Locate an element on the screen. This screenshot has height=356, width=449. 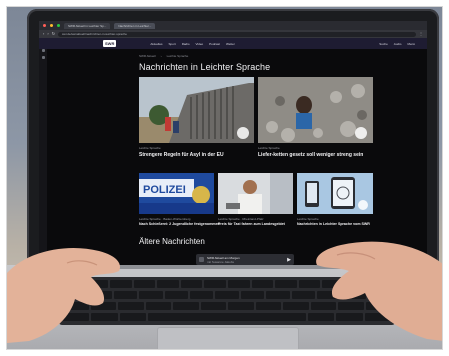
nav-item: Podcast is located at coordinates (214, 44).